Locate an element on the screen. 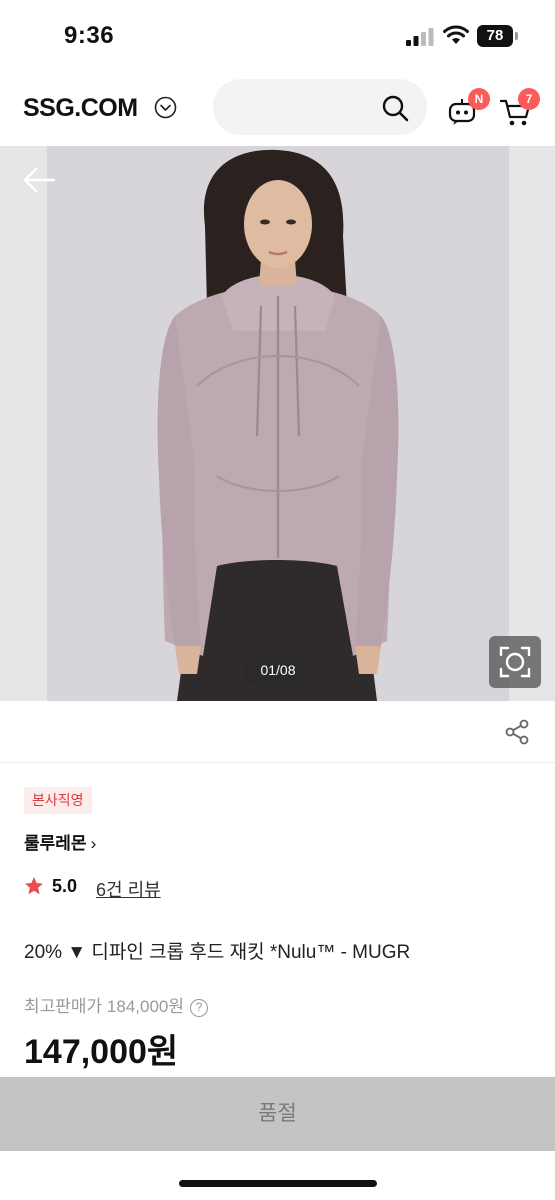 This screenshot has width=555, height=1200. share-row is located at coordinates (277, 732).